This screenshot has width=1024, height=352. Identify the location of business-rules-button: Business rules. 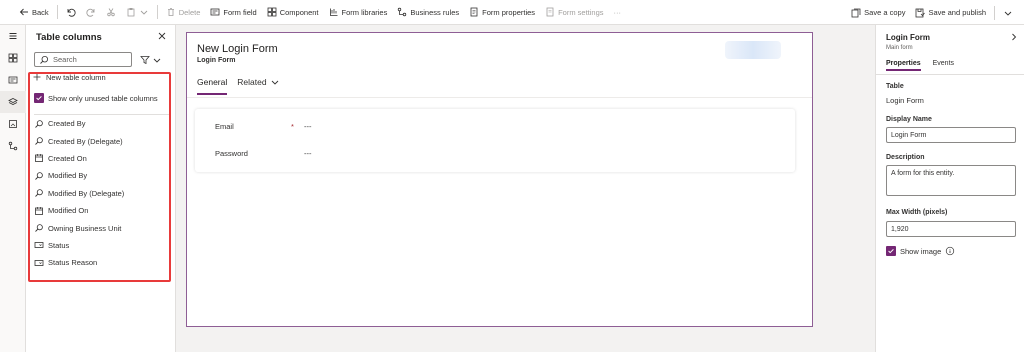
(428, 12).